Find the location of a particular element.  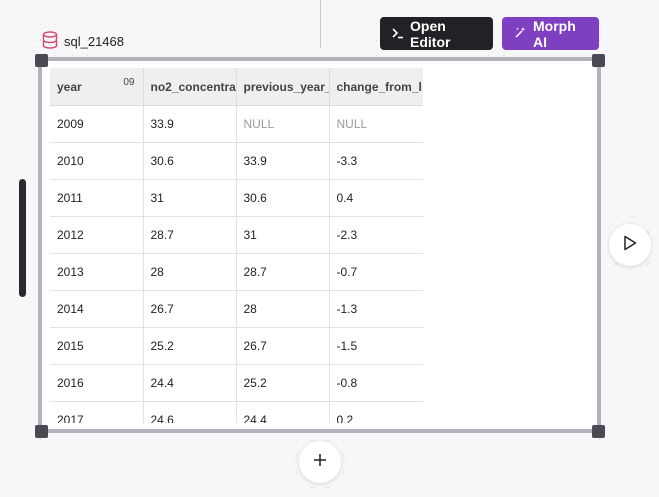

table-row: 2009 33.9 NULL NULL is located at coordinates (236, 124).